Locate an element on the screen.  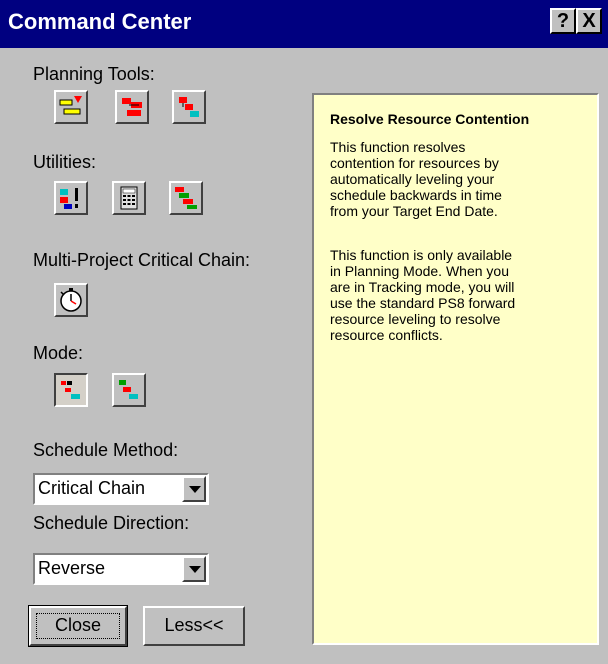
gantt-edit-icon is located at coordinates (132, 107).